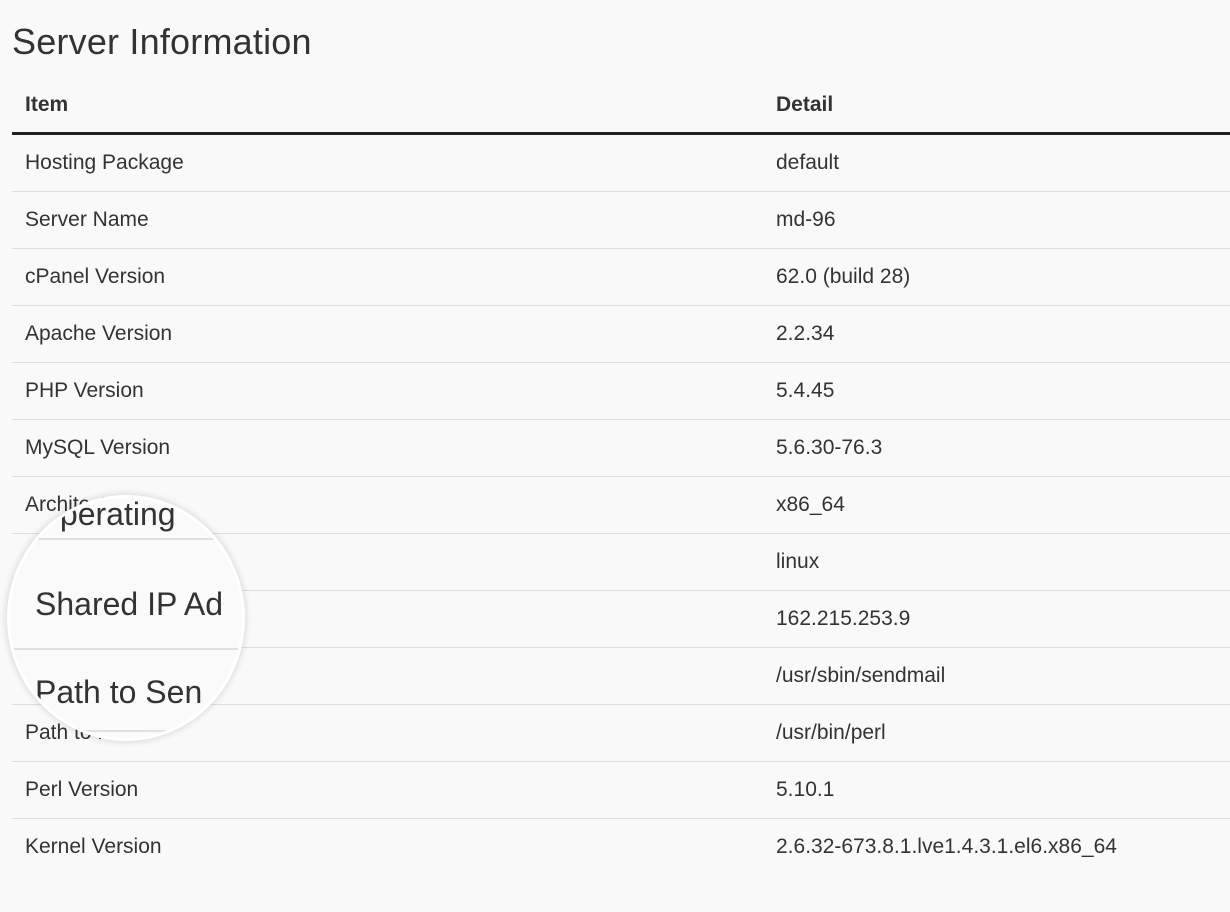  What do you see at coordinates (162, 41) in the screenshot?
I see `page-title: Server Information` at bounding box center [162, 41].